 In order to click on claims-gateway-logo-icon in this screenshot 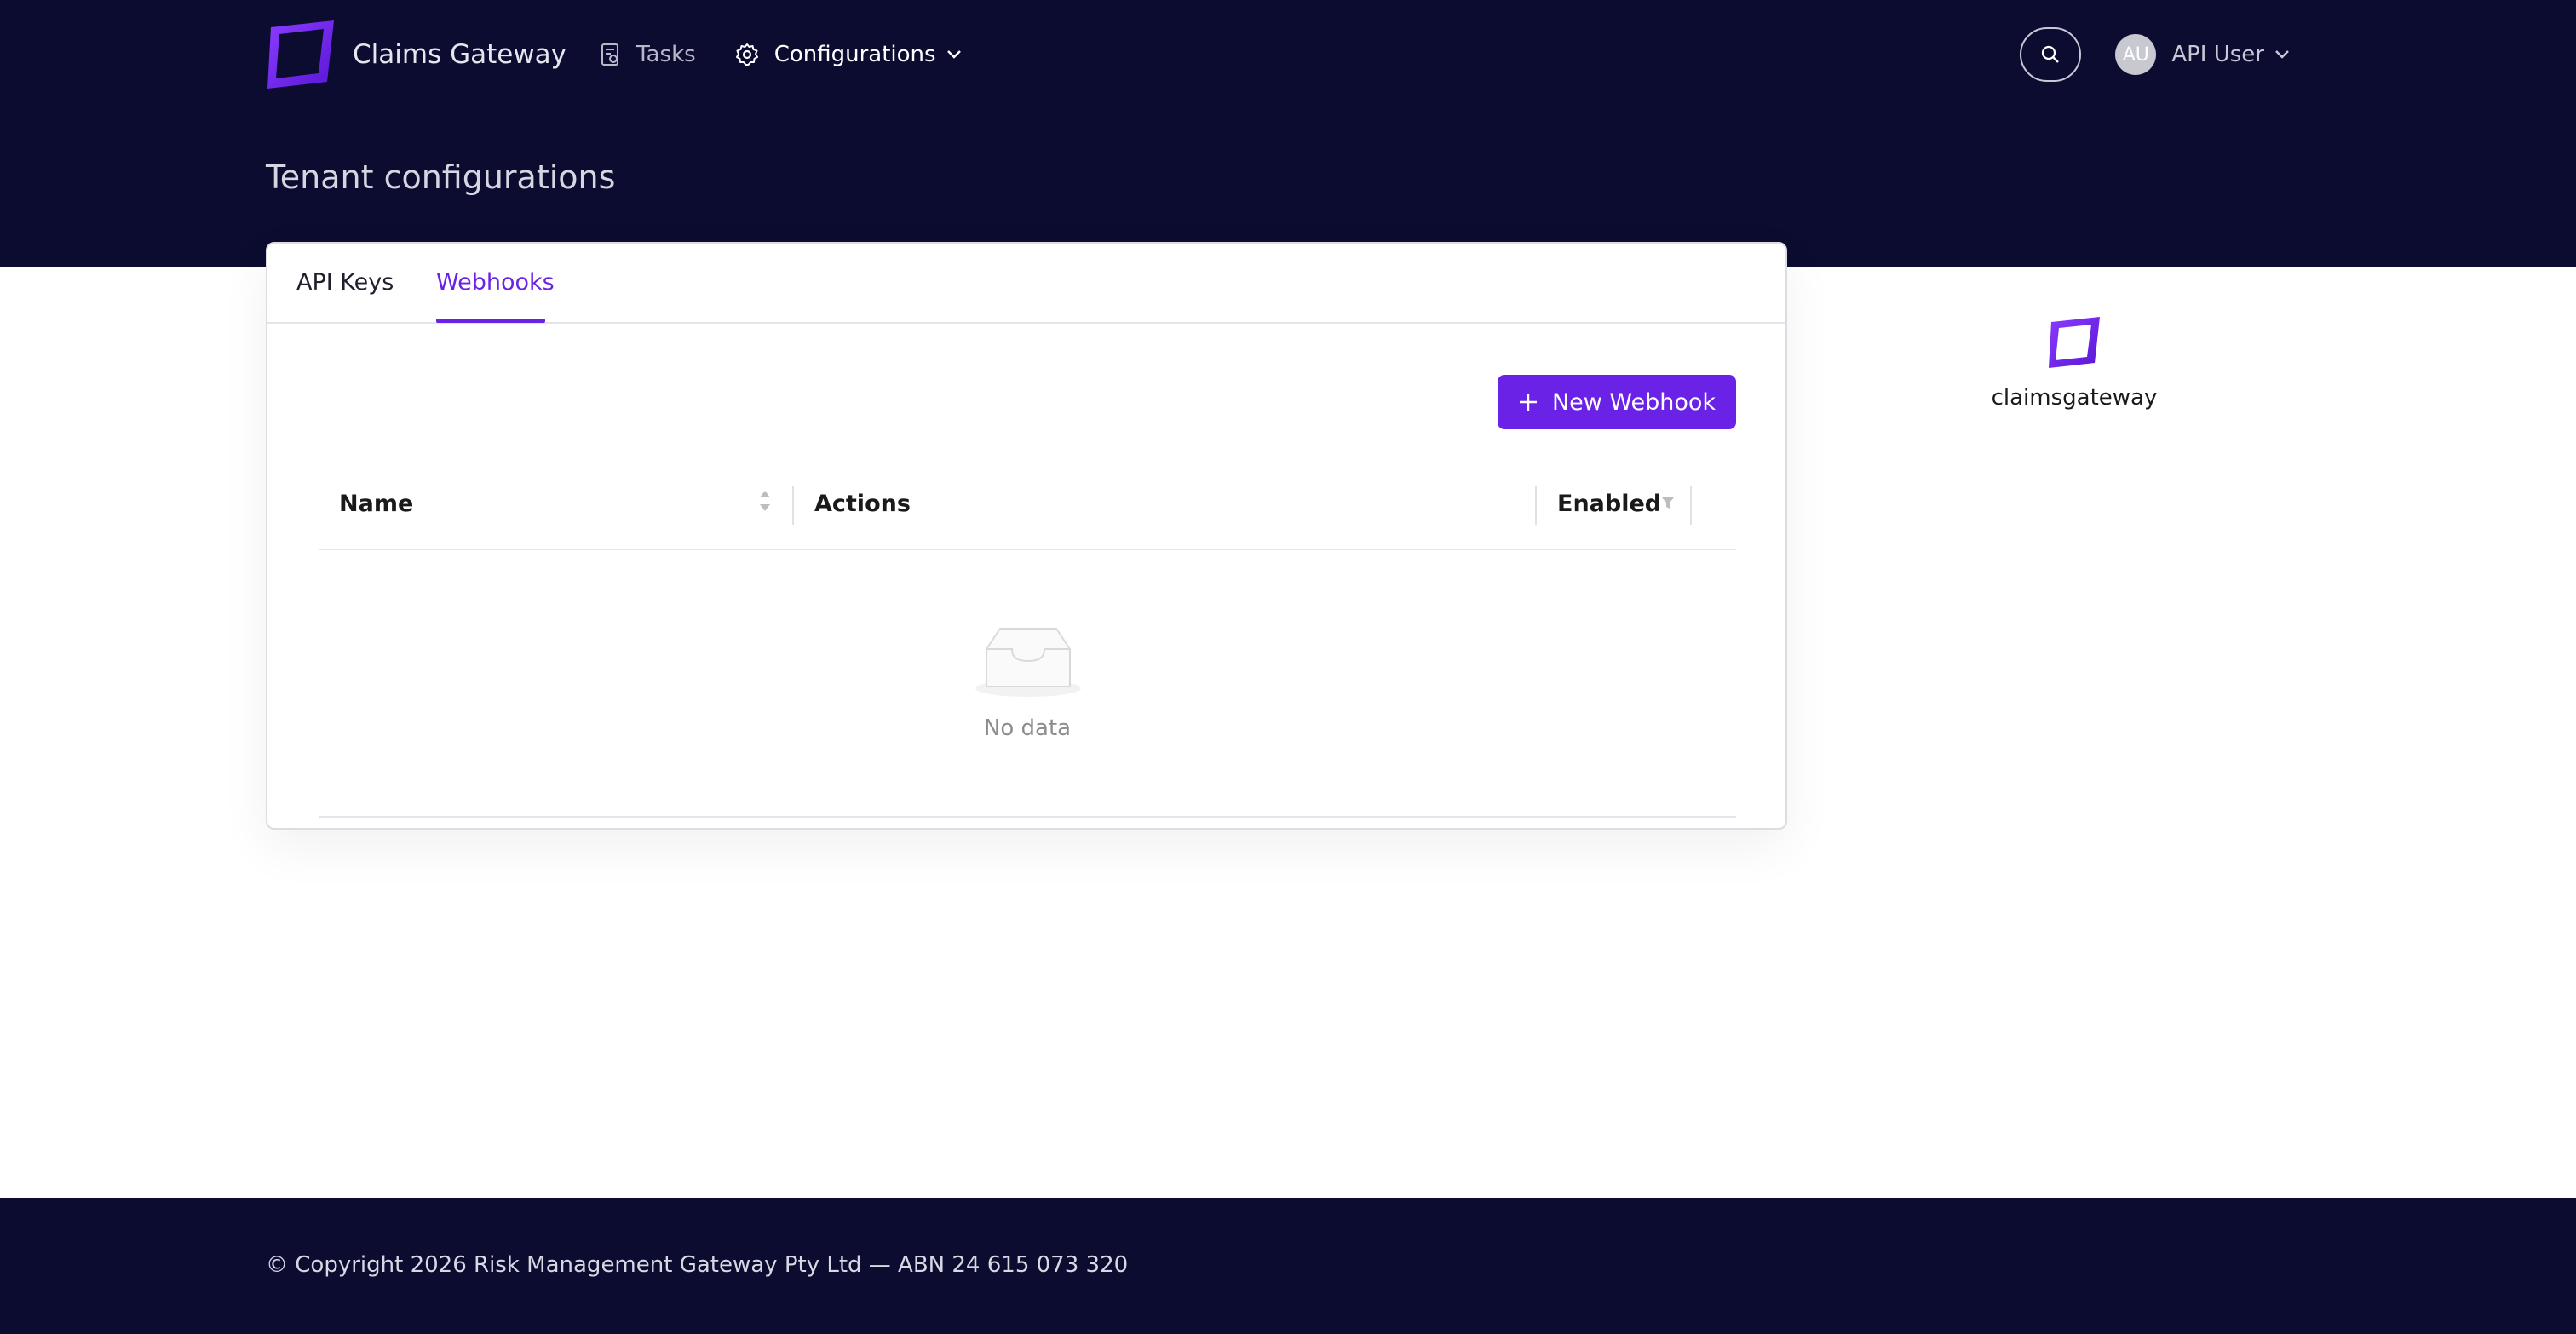, I will do `click(302, 55)`.